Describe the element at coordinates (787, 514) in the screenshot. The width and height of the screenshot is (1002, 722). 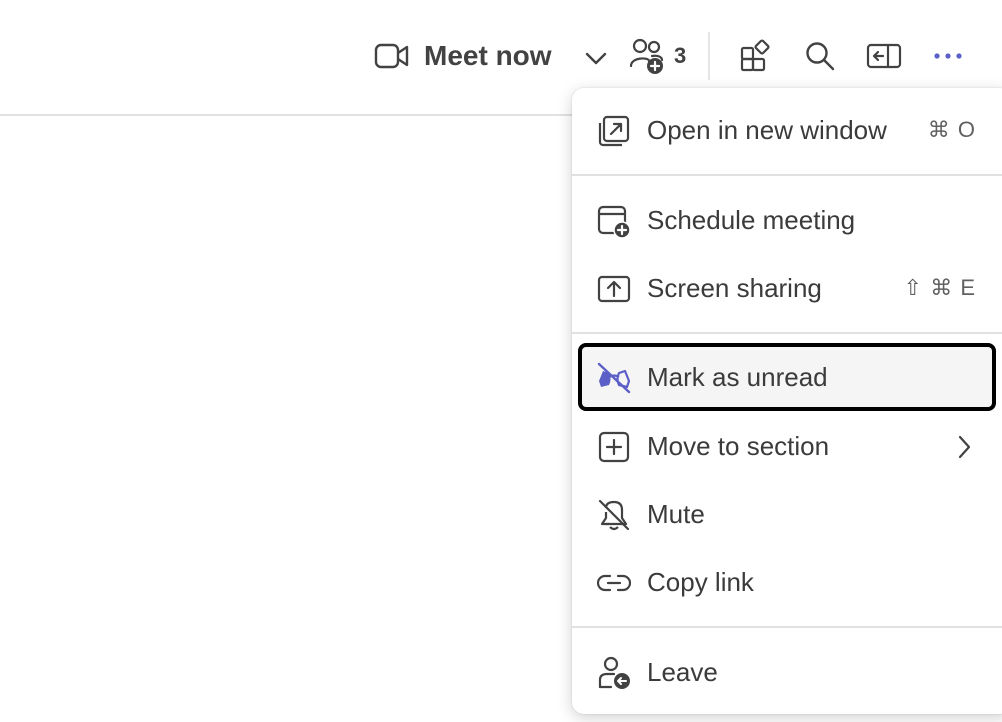
I see `menu-item-mute: Mute` at that location.